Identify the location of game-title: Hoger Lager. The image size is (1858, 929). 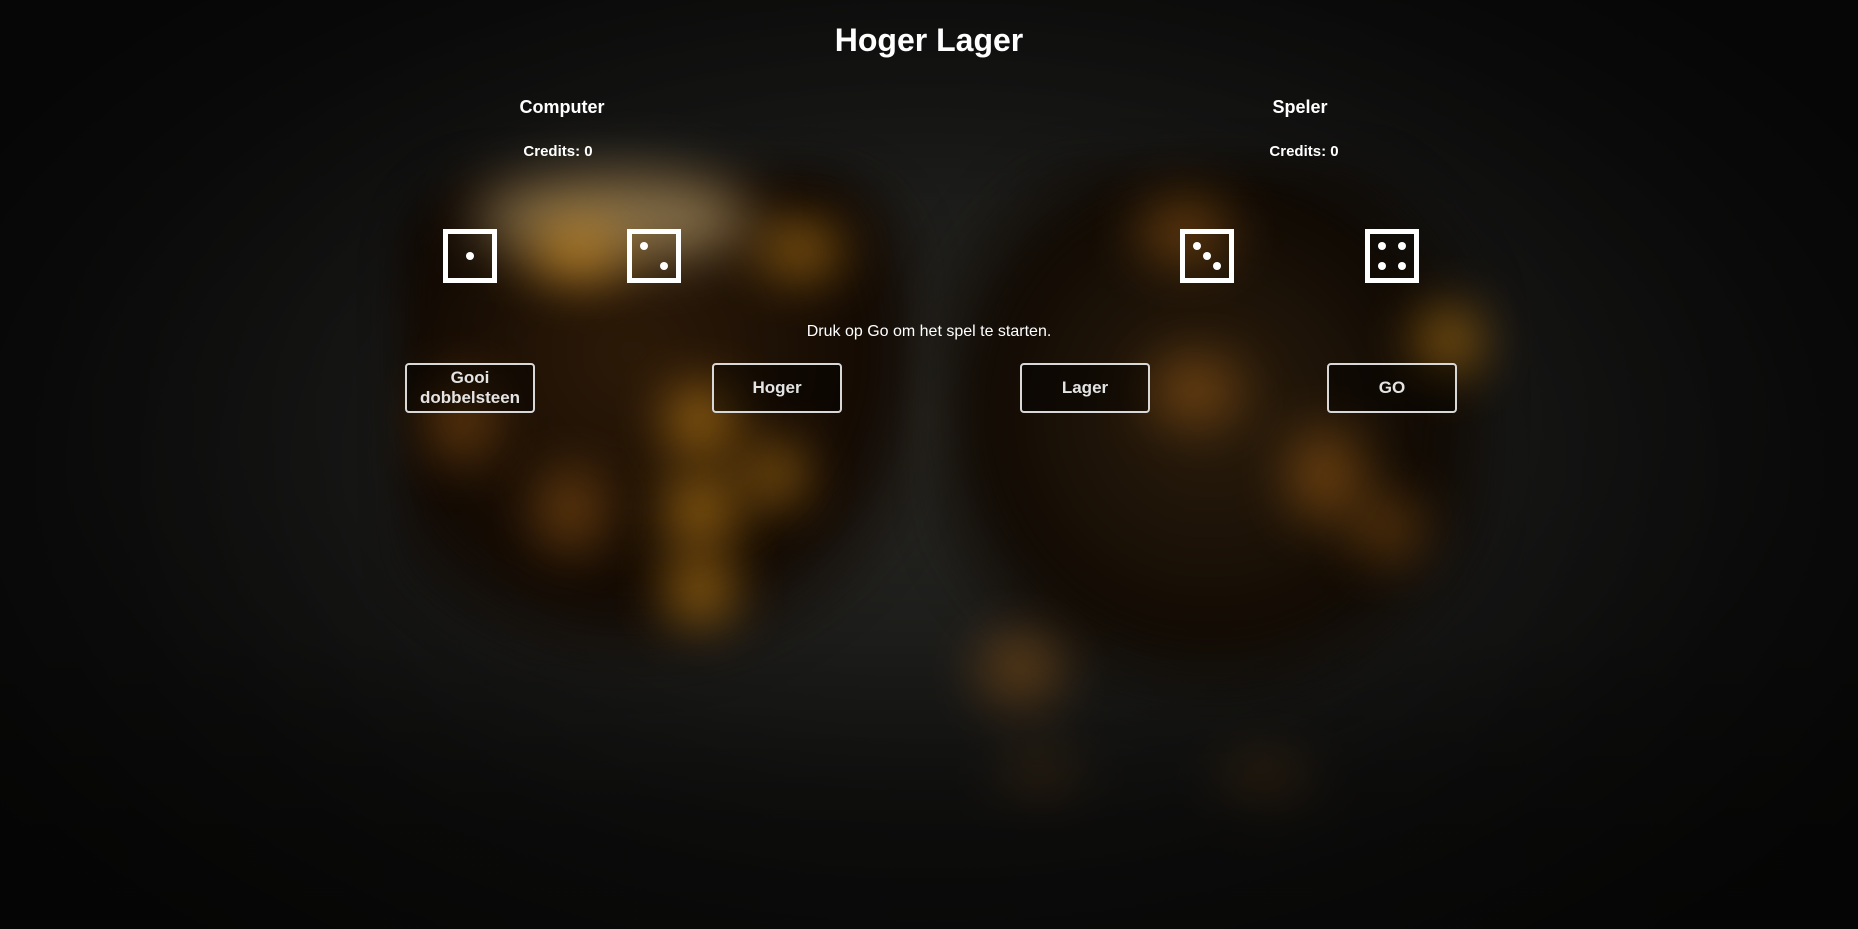
(929, 40).